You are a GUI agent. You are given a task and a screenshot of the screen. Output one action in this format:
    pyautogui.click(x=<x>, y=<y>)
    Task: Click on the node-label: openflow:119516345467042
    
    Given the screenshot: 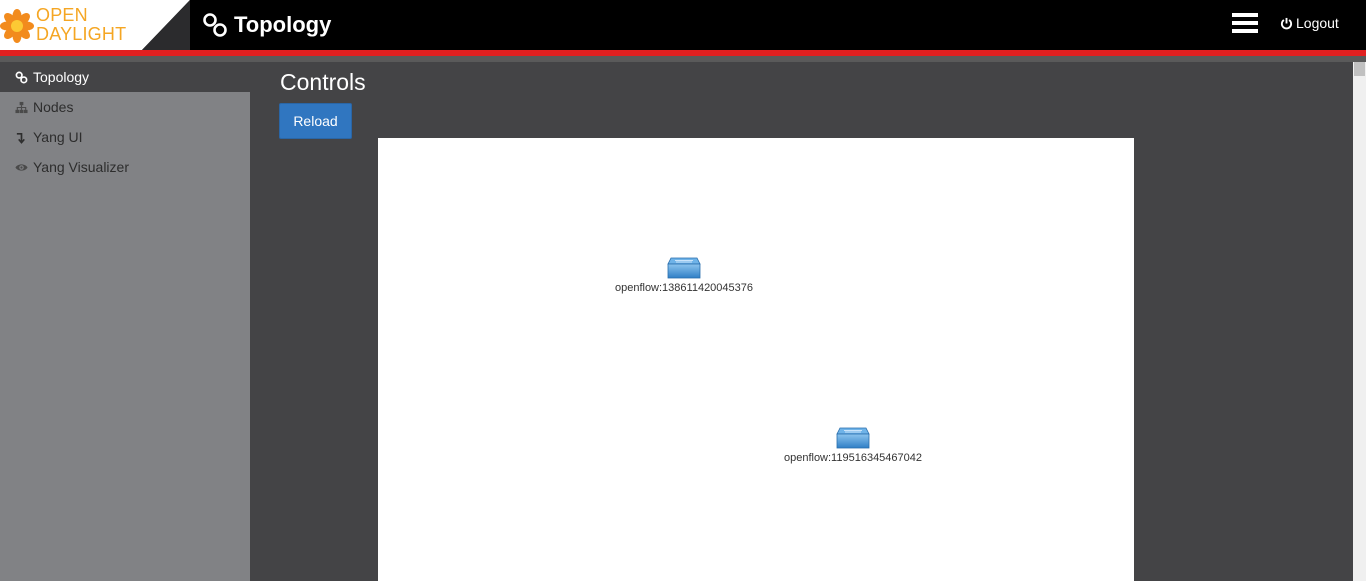 What is the action you would take?
    pyautogui.click(x=853, y=458)
    